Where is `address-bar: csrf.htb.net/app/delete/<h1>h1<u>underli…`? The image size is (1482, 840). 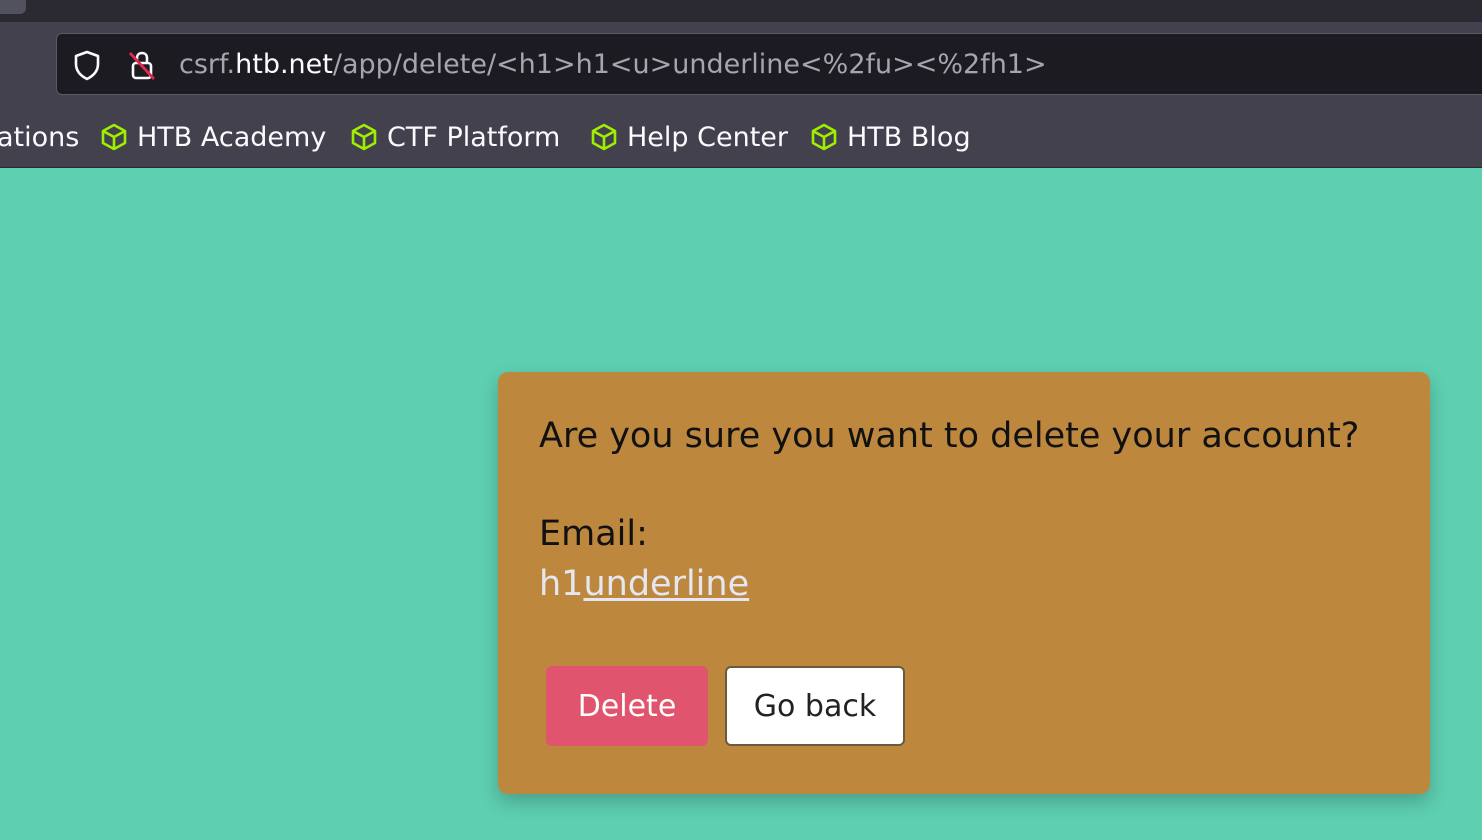 address-bar: csrf.htb.net/app/delete/<h1>h1<u>underli… is located at coordinates (769, 64).